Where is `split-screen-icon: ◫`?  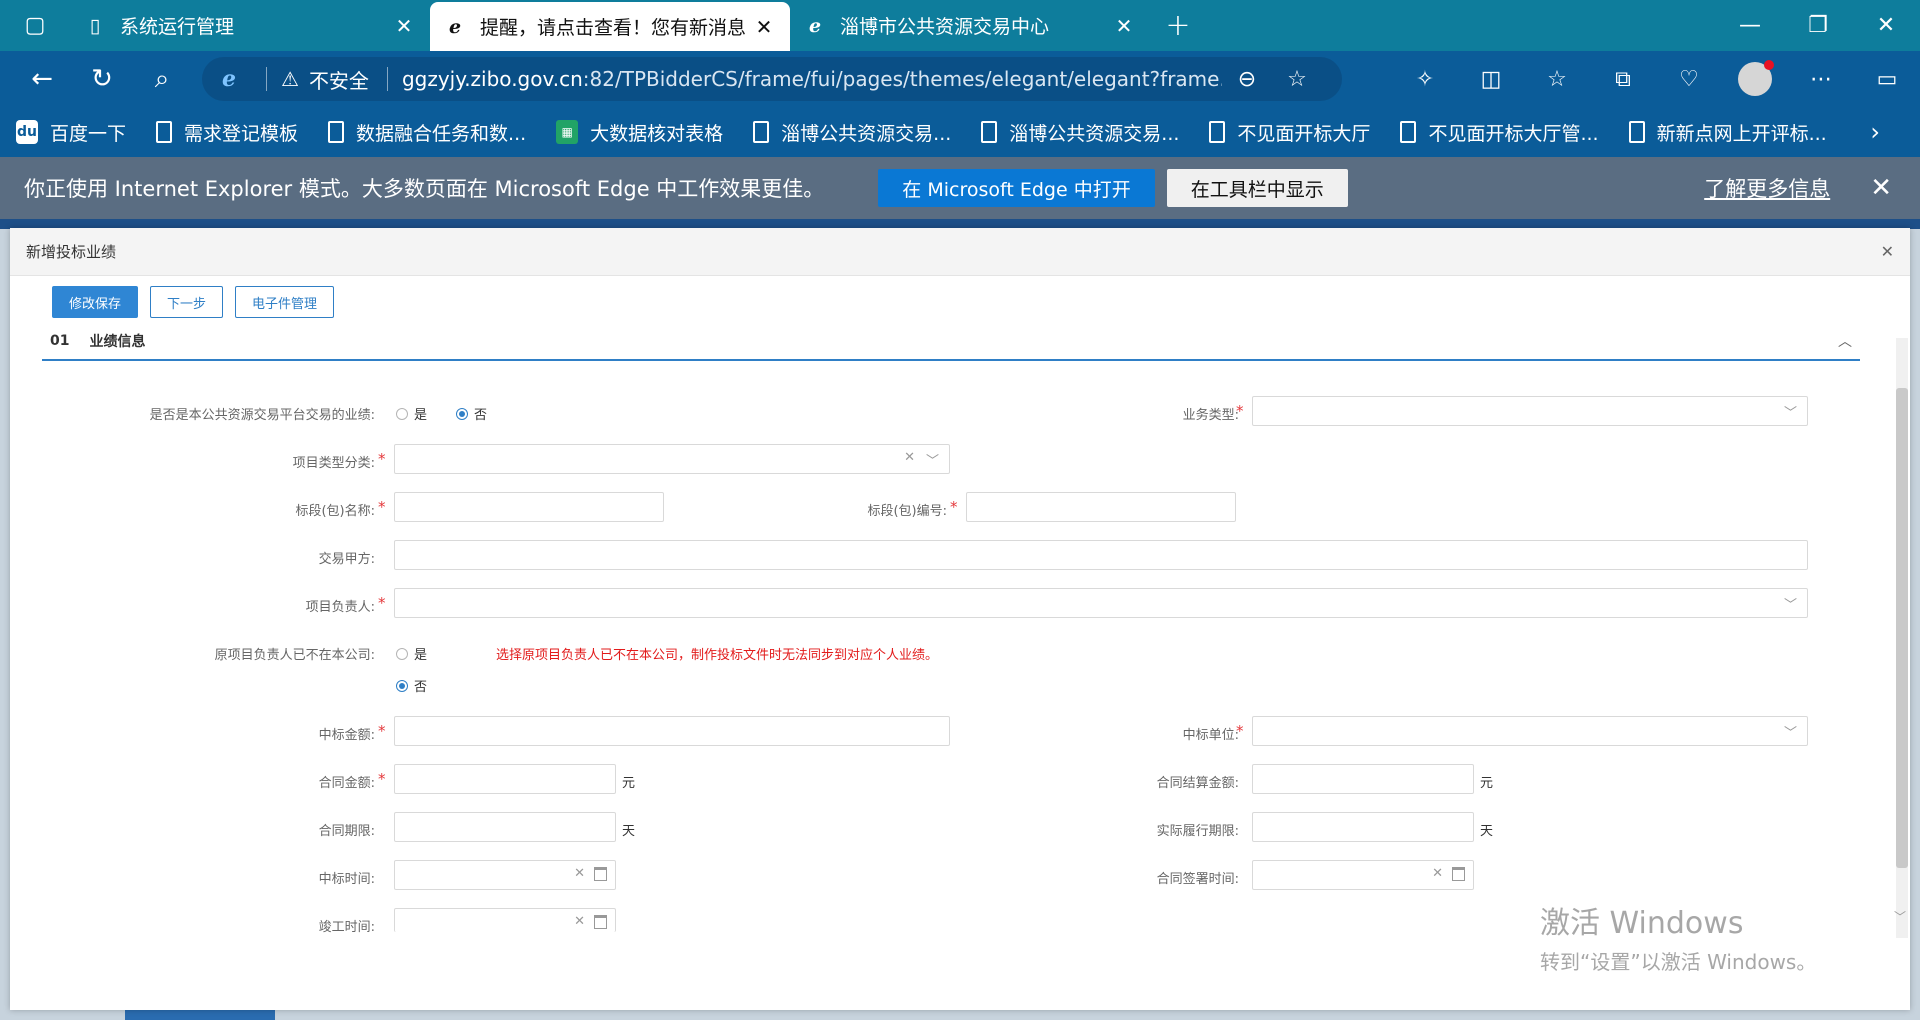 split-screen-icon: ◫ is located at coordinates (1491, 79).